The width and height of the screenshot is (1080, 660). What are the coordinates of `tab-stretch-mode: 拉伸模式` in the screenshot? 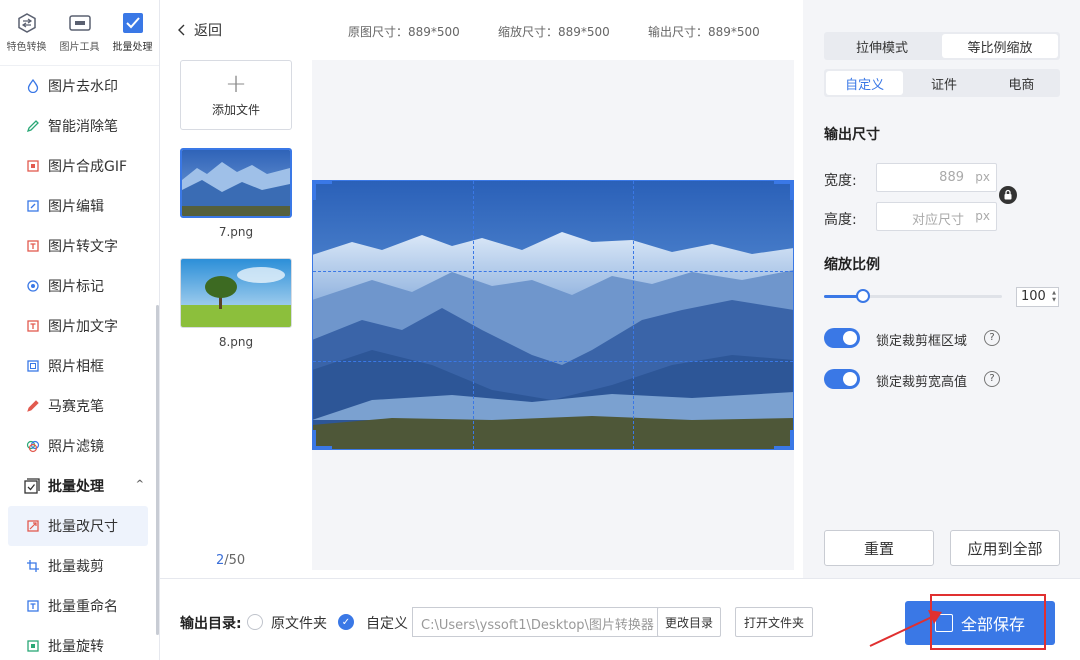 It's located at (882, 46).